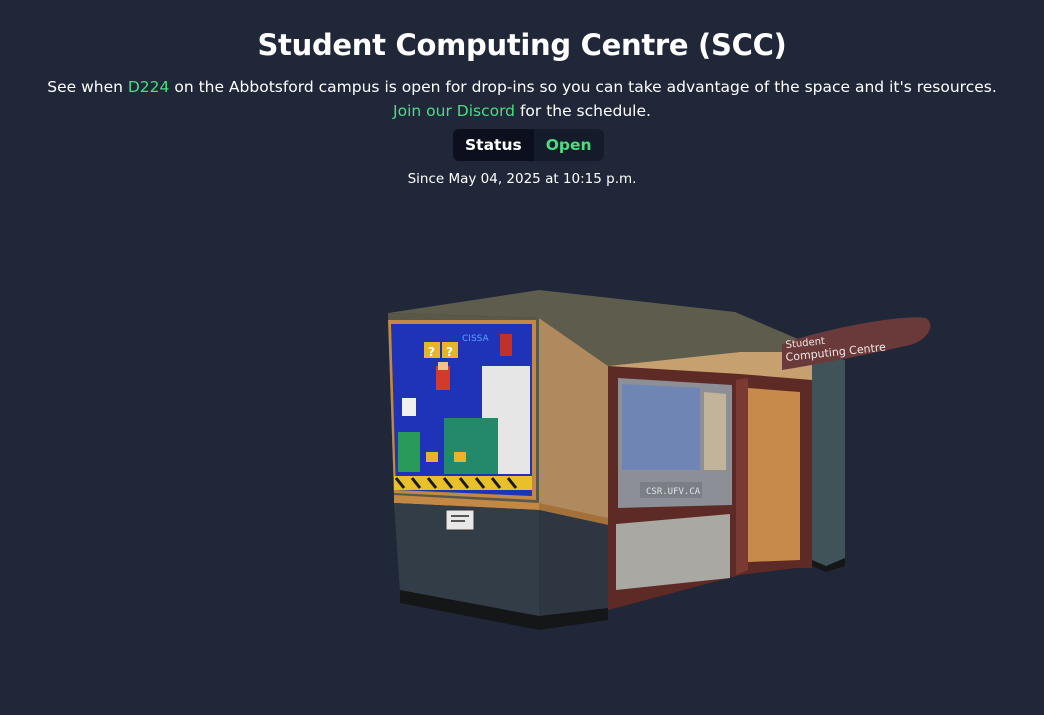 The width and height of the screenshot is (1044, 715). What do you see at coordinates (774, 474) in the screenshot?
I see `open-door` at bounding box center [774, 474].